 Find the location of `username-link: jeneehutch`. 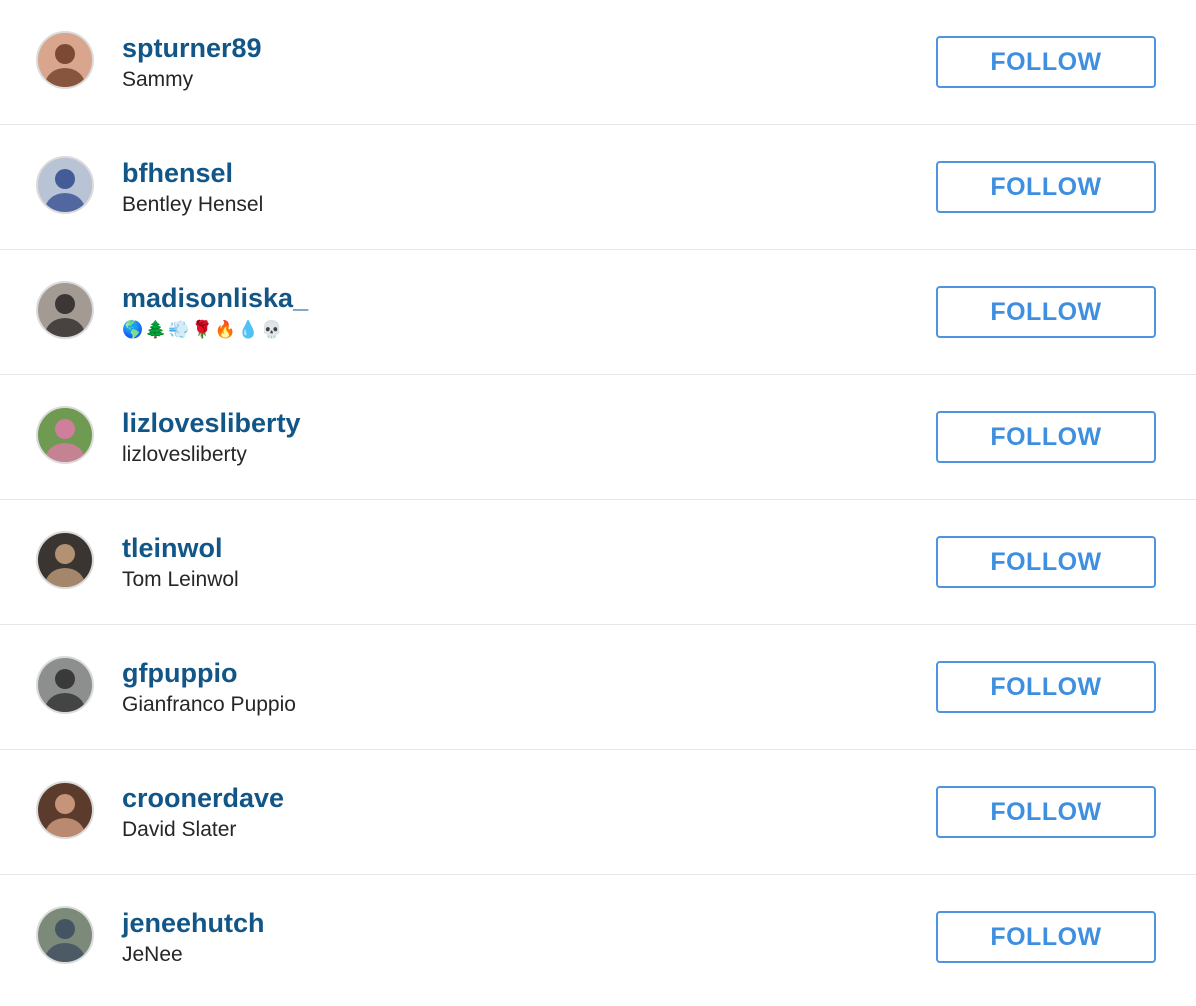

username-link: jeneehutch is located at coordinates (193, 923).